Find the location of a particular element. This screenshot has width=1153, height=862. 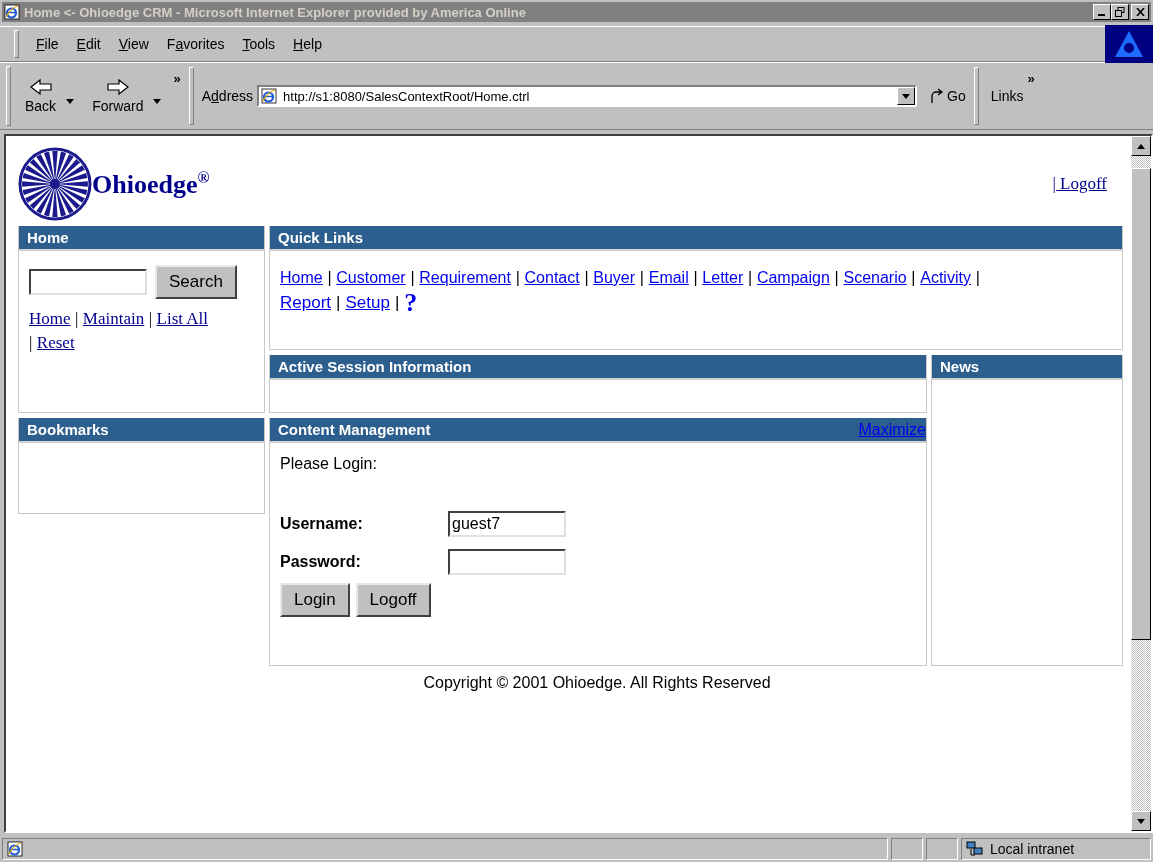

quick-link: Home is located at coordinates (301, 277).